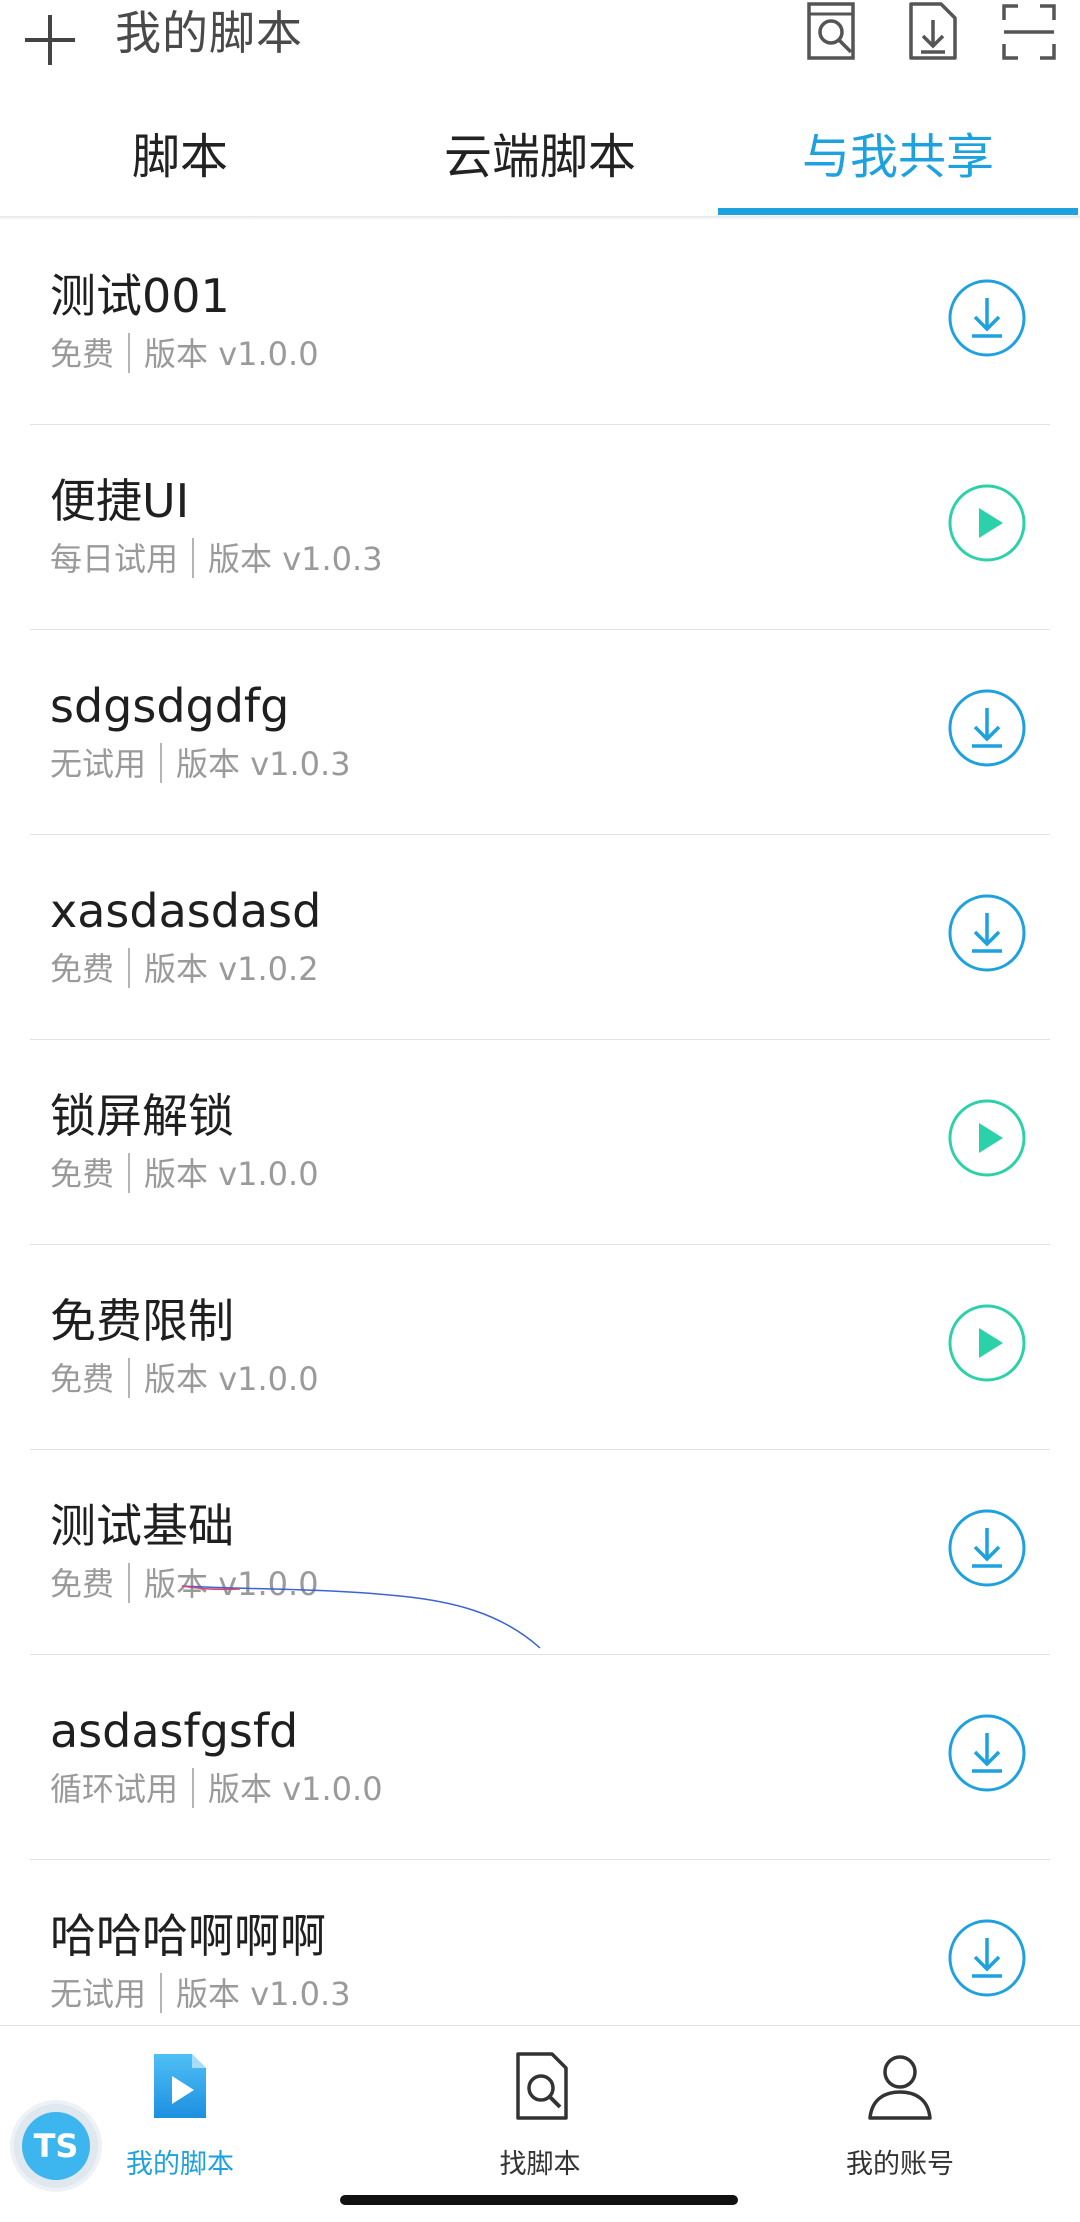  What do you see at coordinates (934, 32) in the screenshot?
I see `import-file-icon` at bounding box center [934, 32].